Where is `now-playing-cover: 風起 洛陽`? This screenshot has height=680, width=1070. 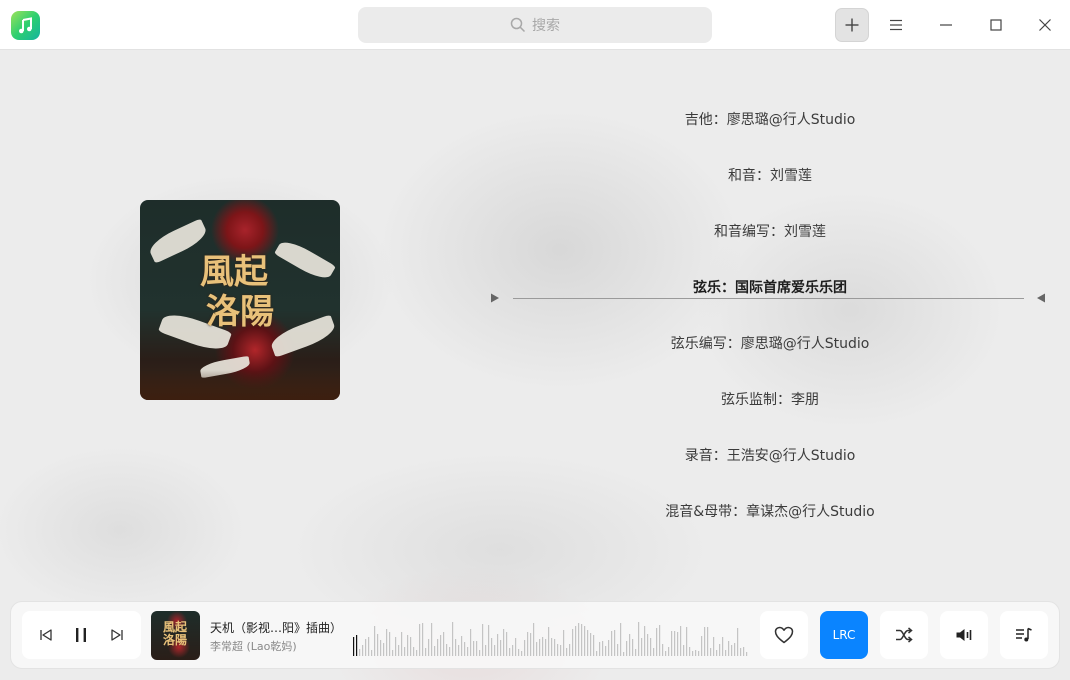
now-playing-cover: 風起 洛陽 is located at coordinates (175, 635).